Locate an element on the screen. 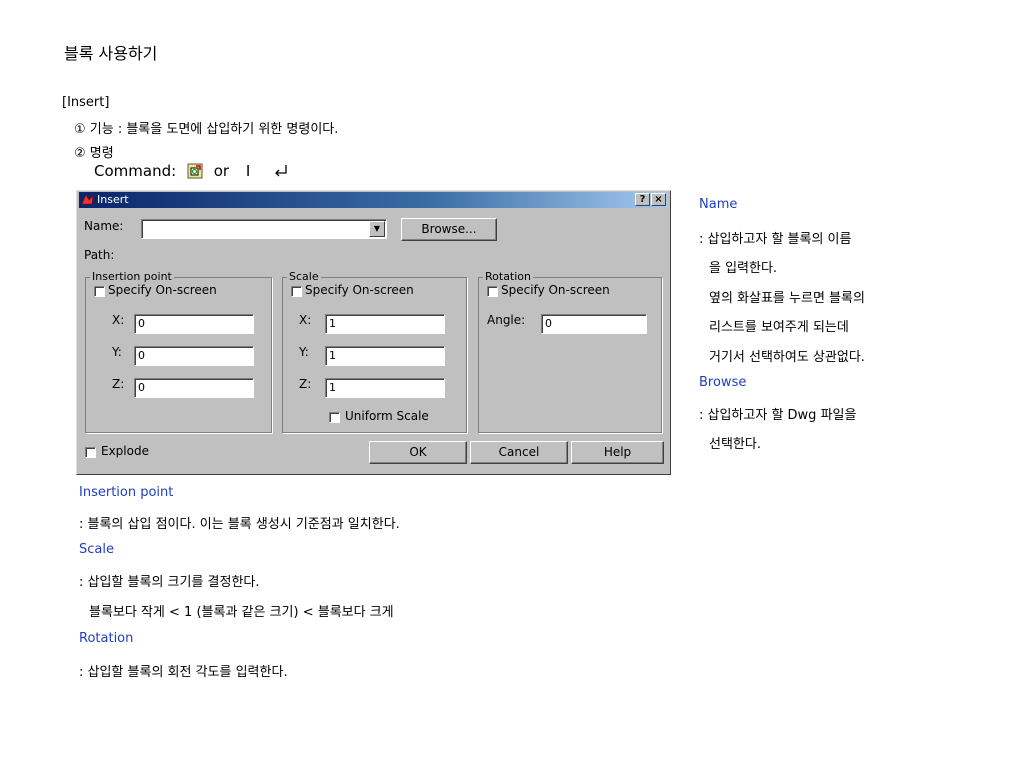 The image size is (1023, 767). specify-scale-label: Specify On-screen is located at coordinates (359, 290).